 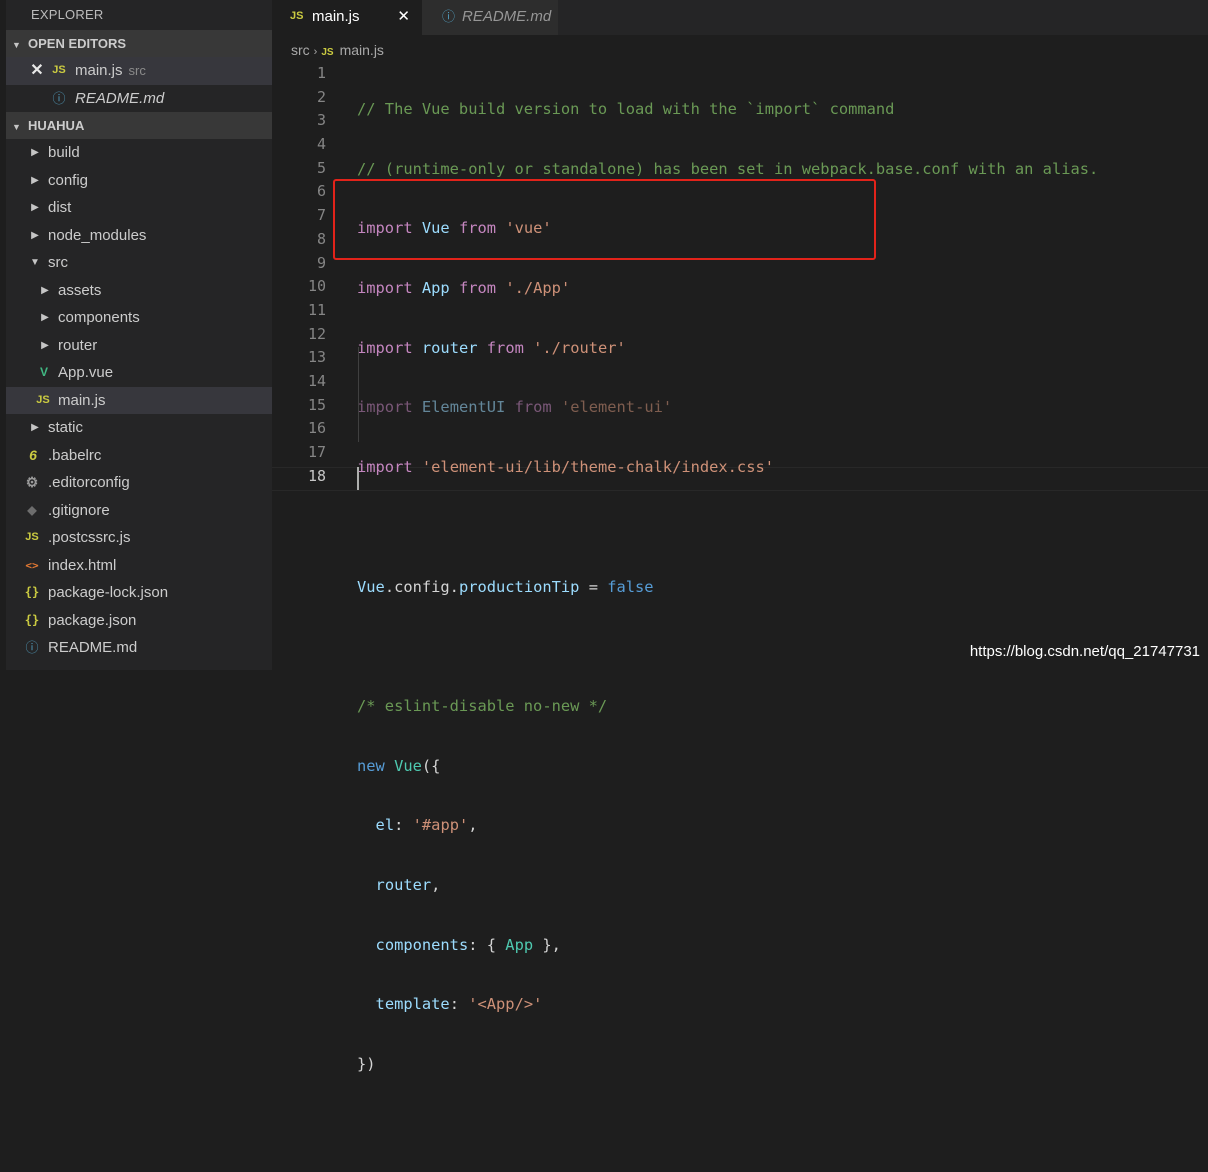 I want to click on project-header: ▼ HUAHUA, so click(x=139, y=125).